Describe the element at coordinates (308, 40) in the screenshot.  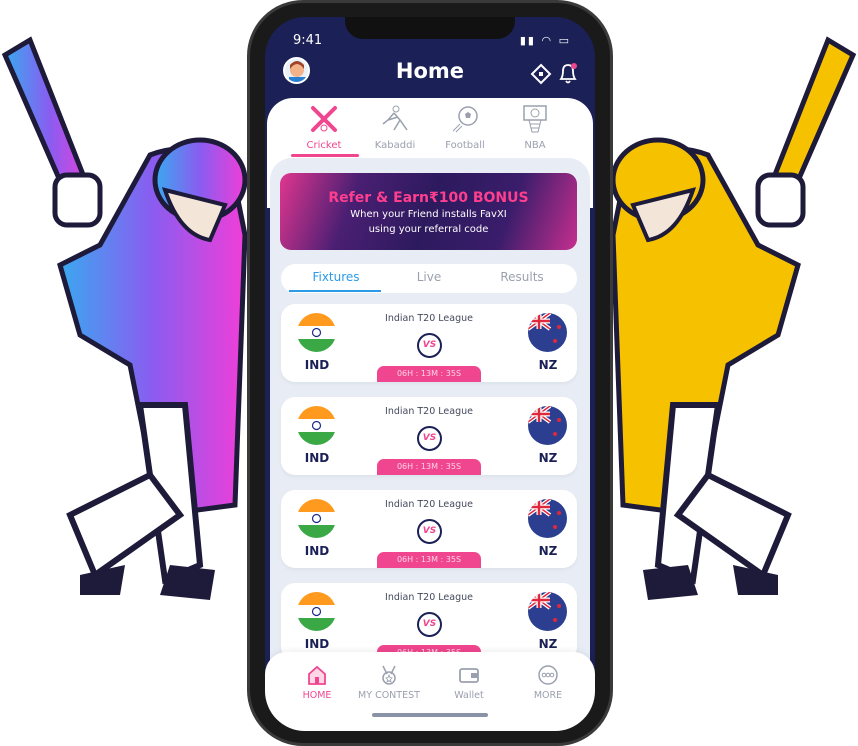
I see `status-time: 9:41` at that location.